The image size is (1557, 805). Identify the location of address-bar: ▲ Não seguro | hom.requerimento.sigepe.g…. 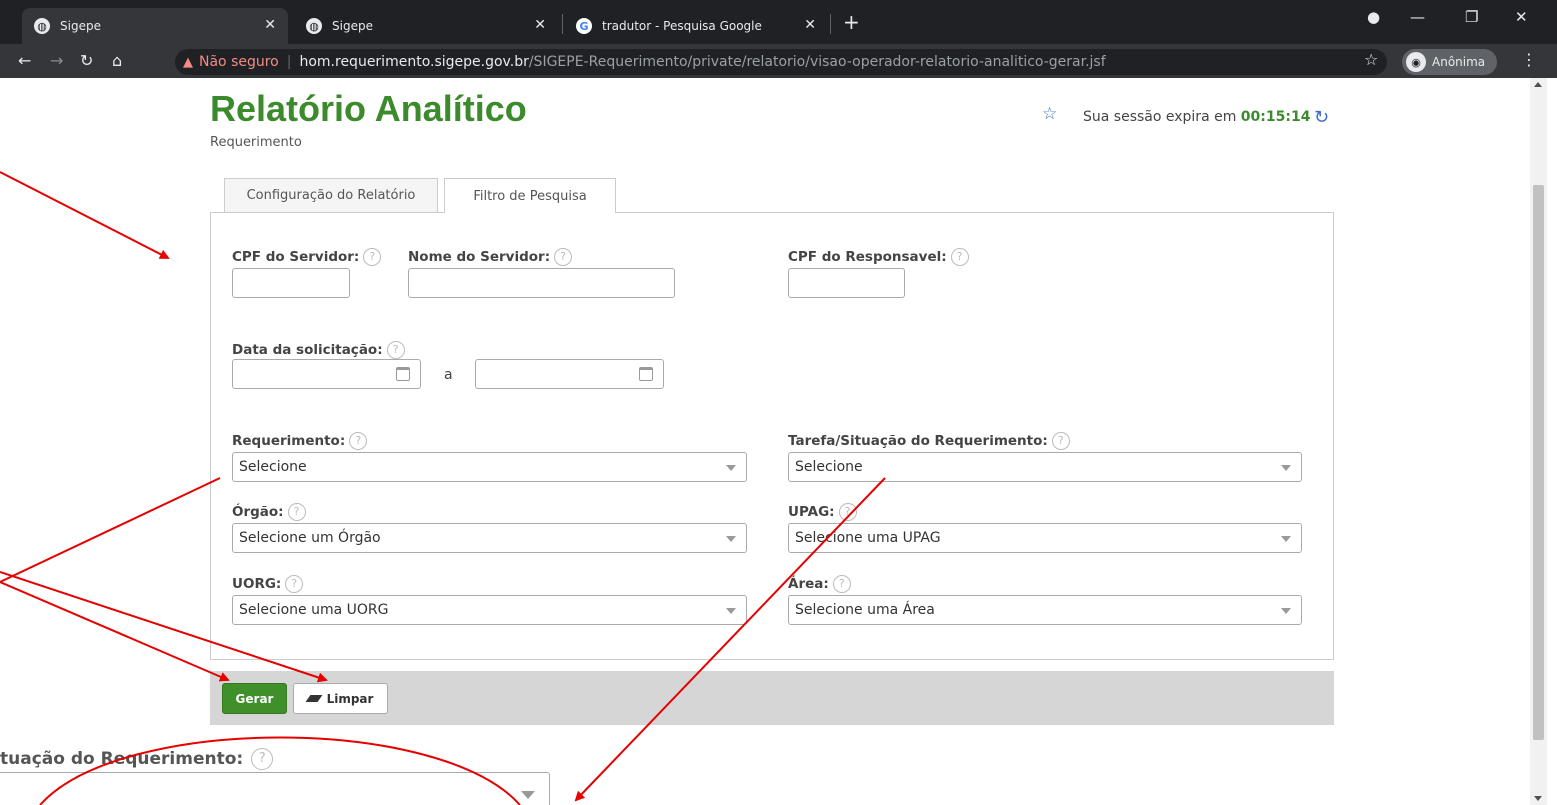
(781, 62).